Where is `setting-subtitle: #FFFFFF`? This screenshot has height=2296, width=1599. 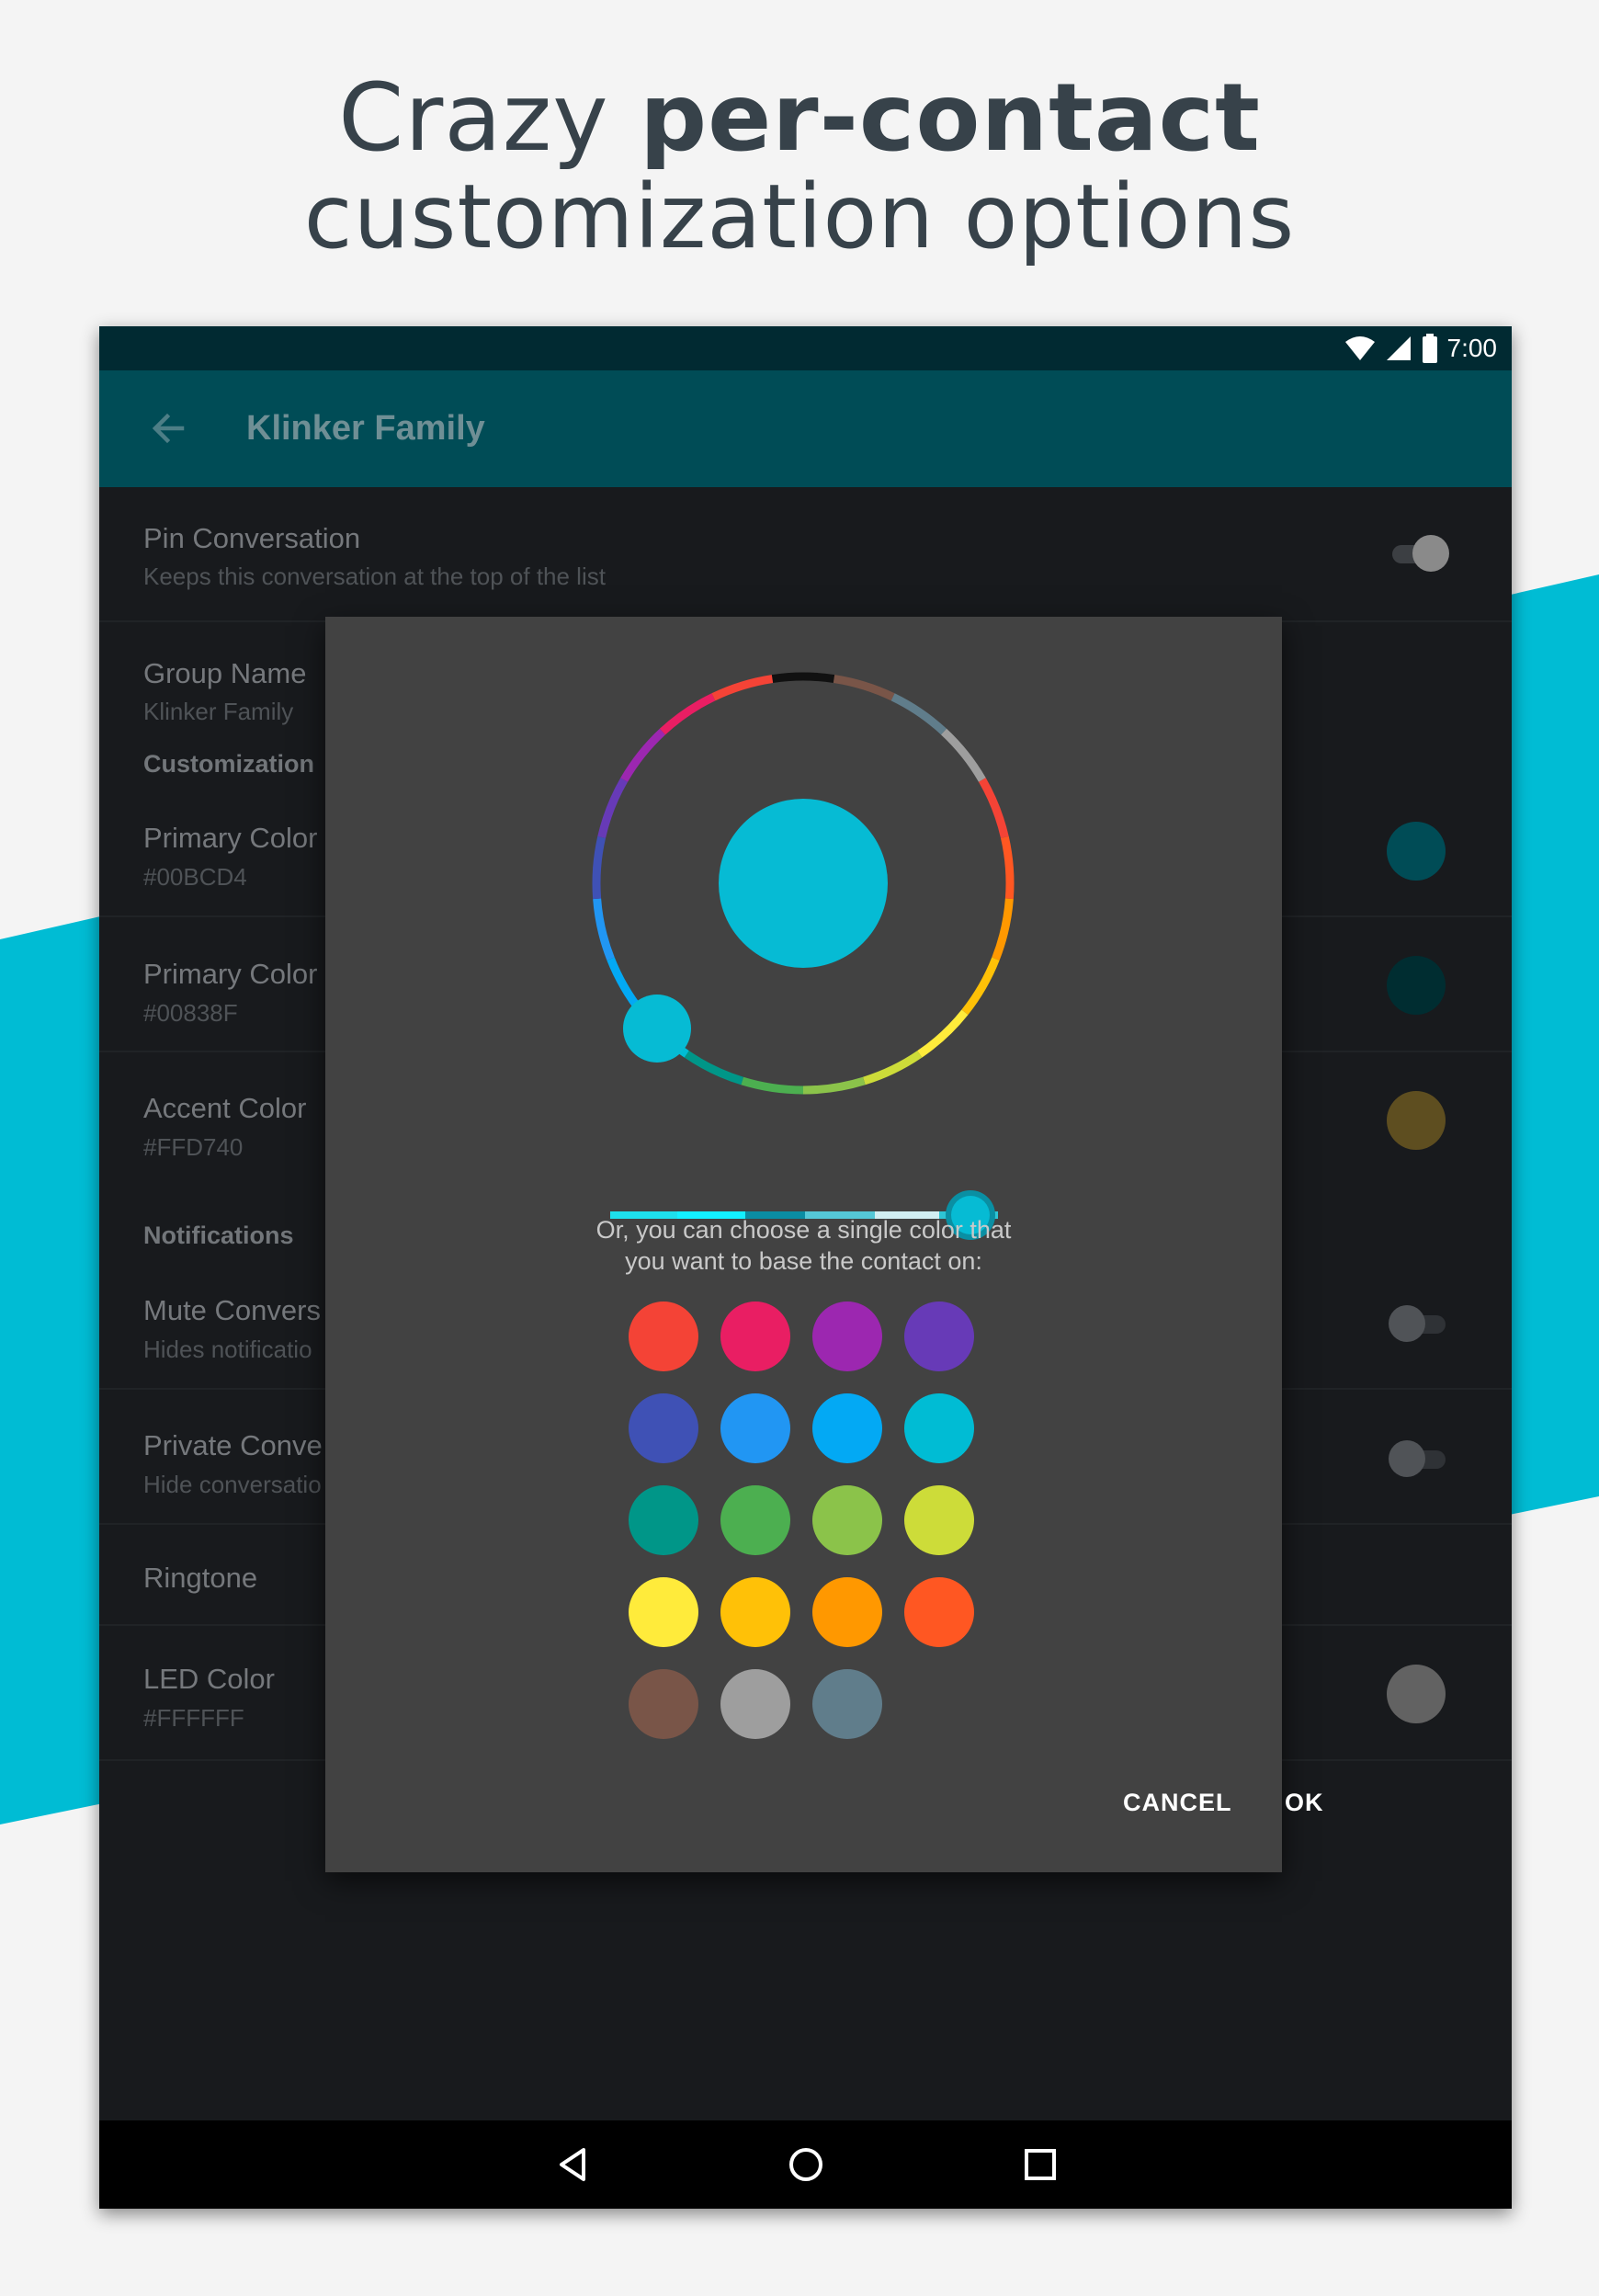 setting-subtitle: #FFFFFF is located at coordinates (194, 1718).